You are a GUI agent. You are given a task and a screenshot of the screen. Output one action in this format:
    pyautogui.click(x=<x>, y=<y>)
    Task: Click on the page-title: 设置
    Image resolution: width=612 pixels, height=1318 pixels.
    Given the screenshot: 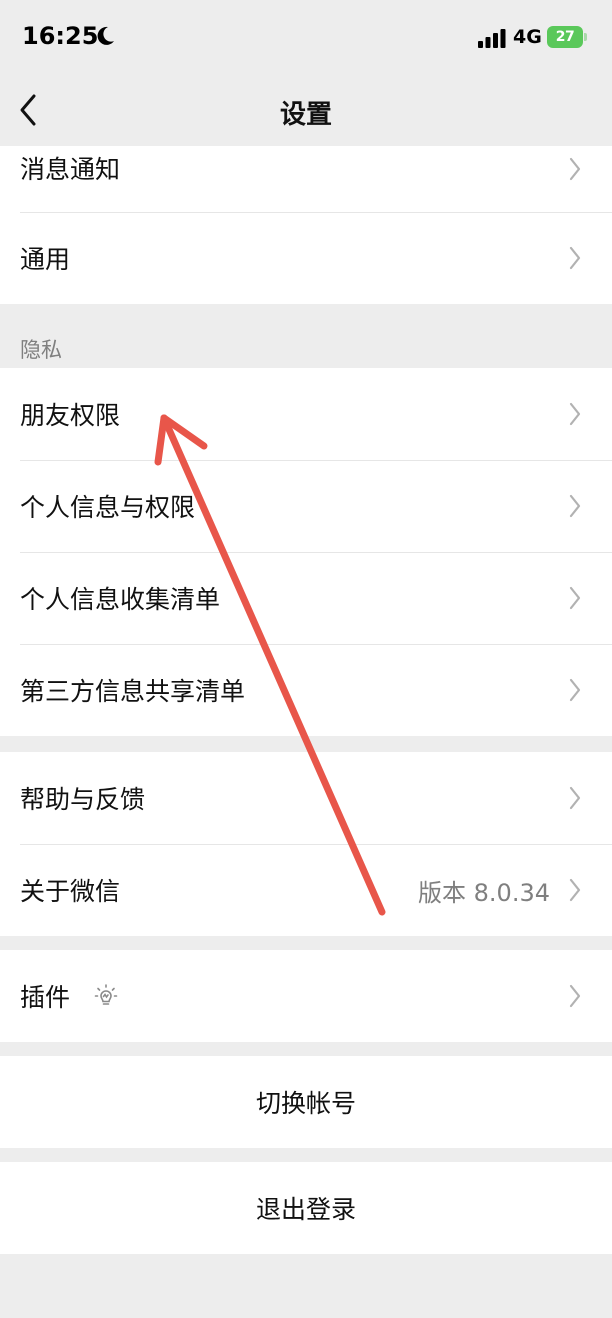 What is the action you would take?
    pyautogui.click(x=305, y=115)
    